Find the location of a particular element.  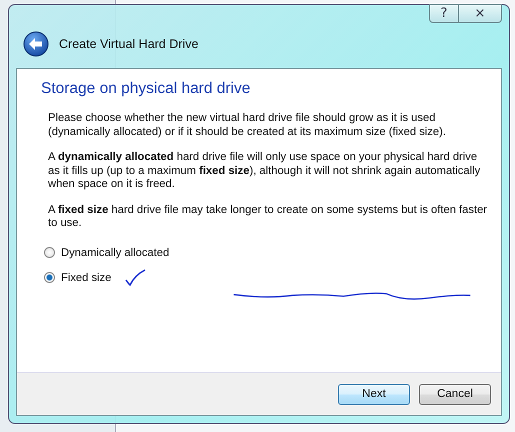

description-paragraph: A fixed size hard drive file may take longer to create on some systems but is often faster to use. is located at coordinates (268, 217).